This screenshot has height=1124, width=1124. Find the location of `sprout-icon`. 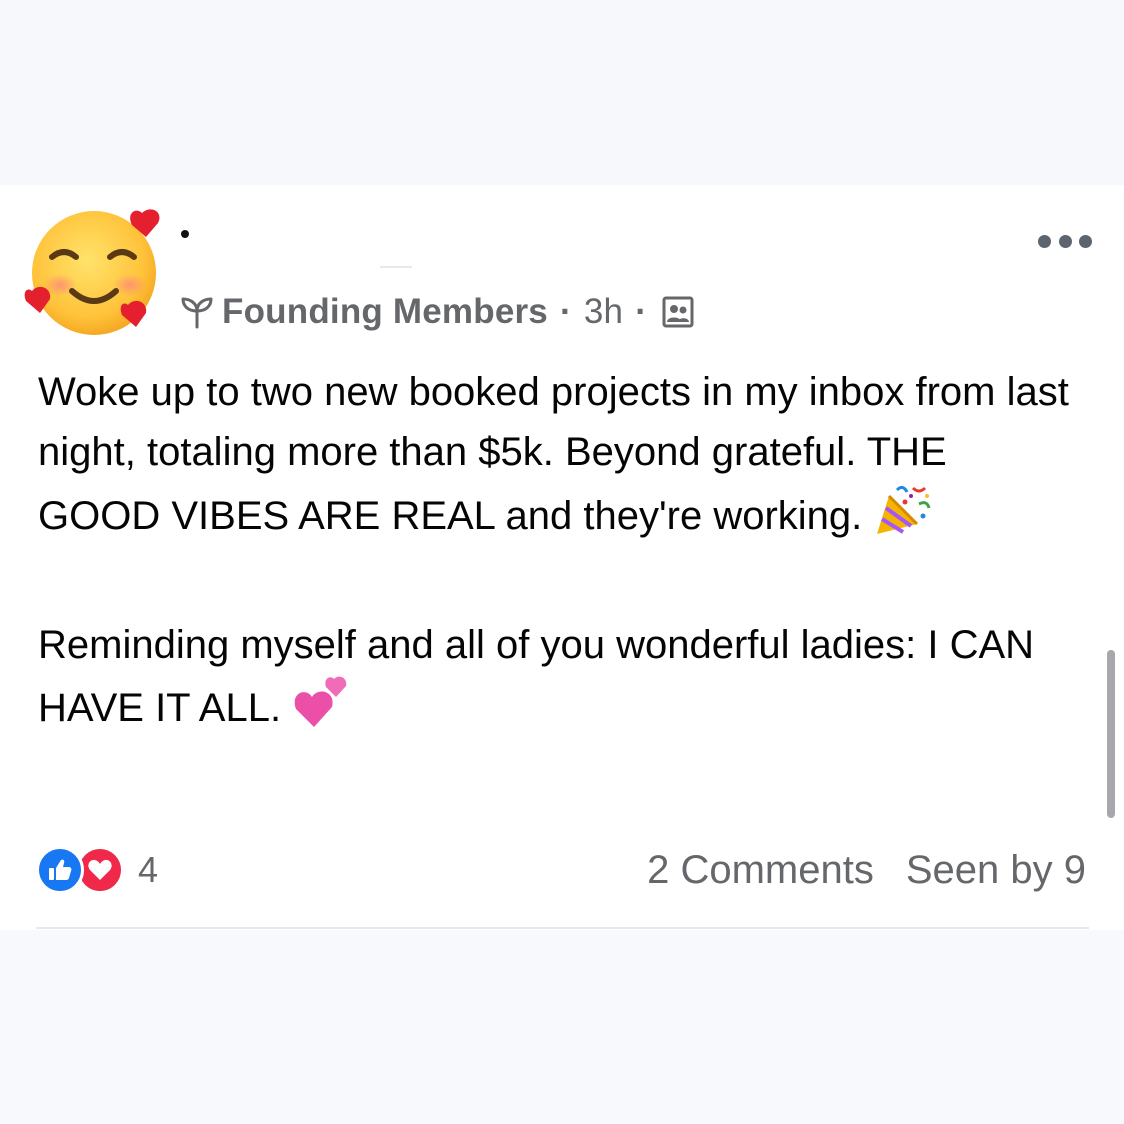

sprout-icon is located at coordinates (197, 313).